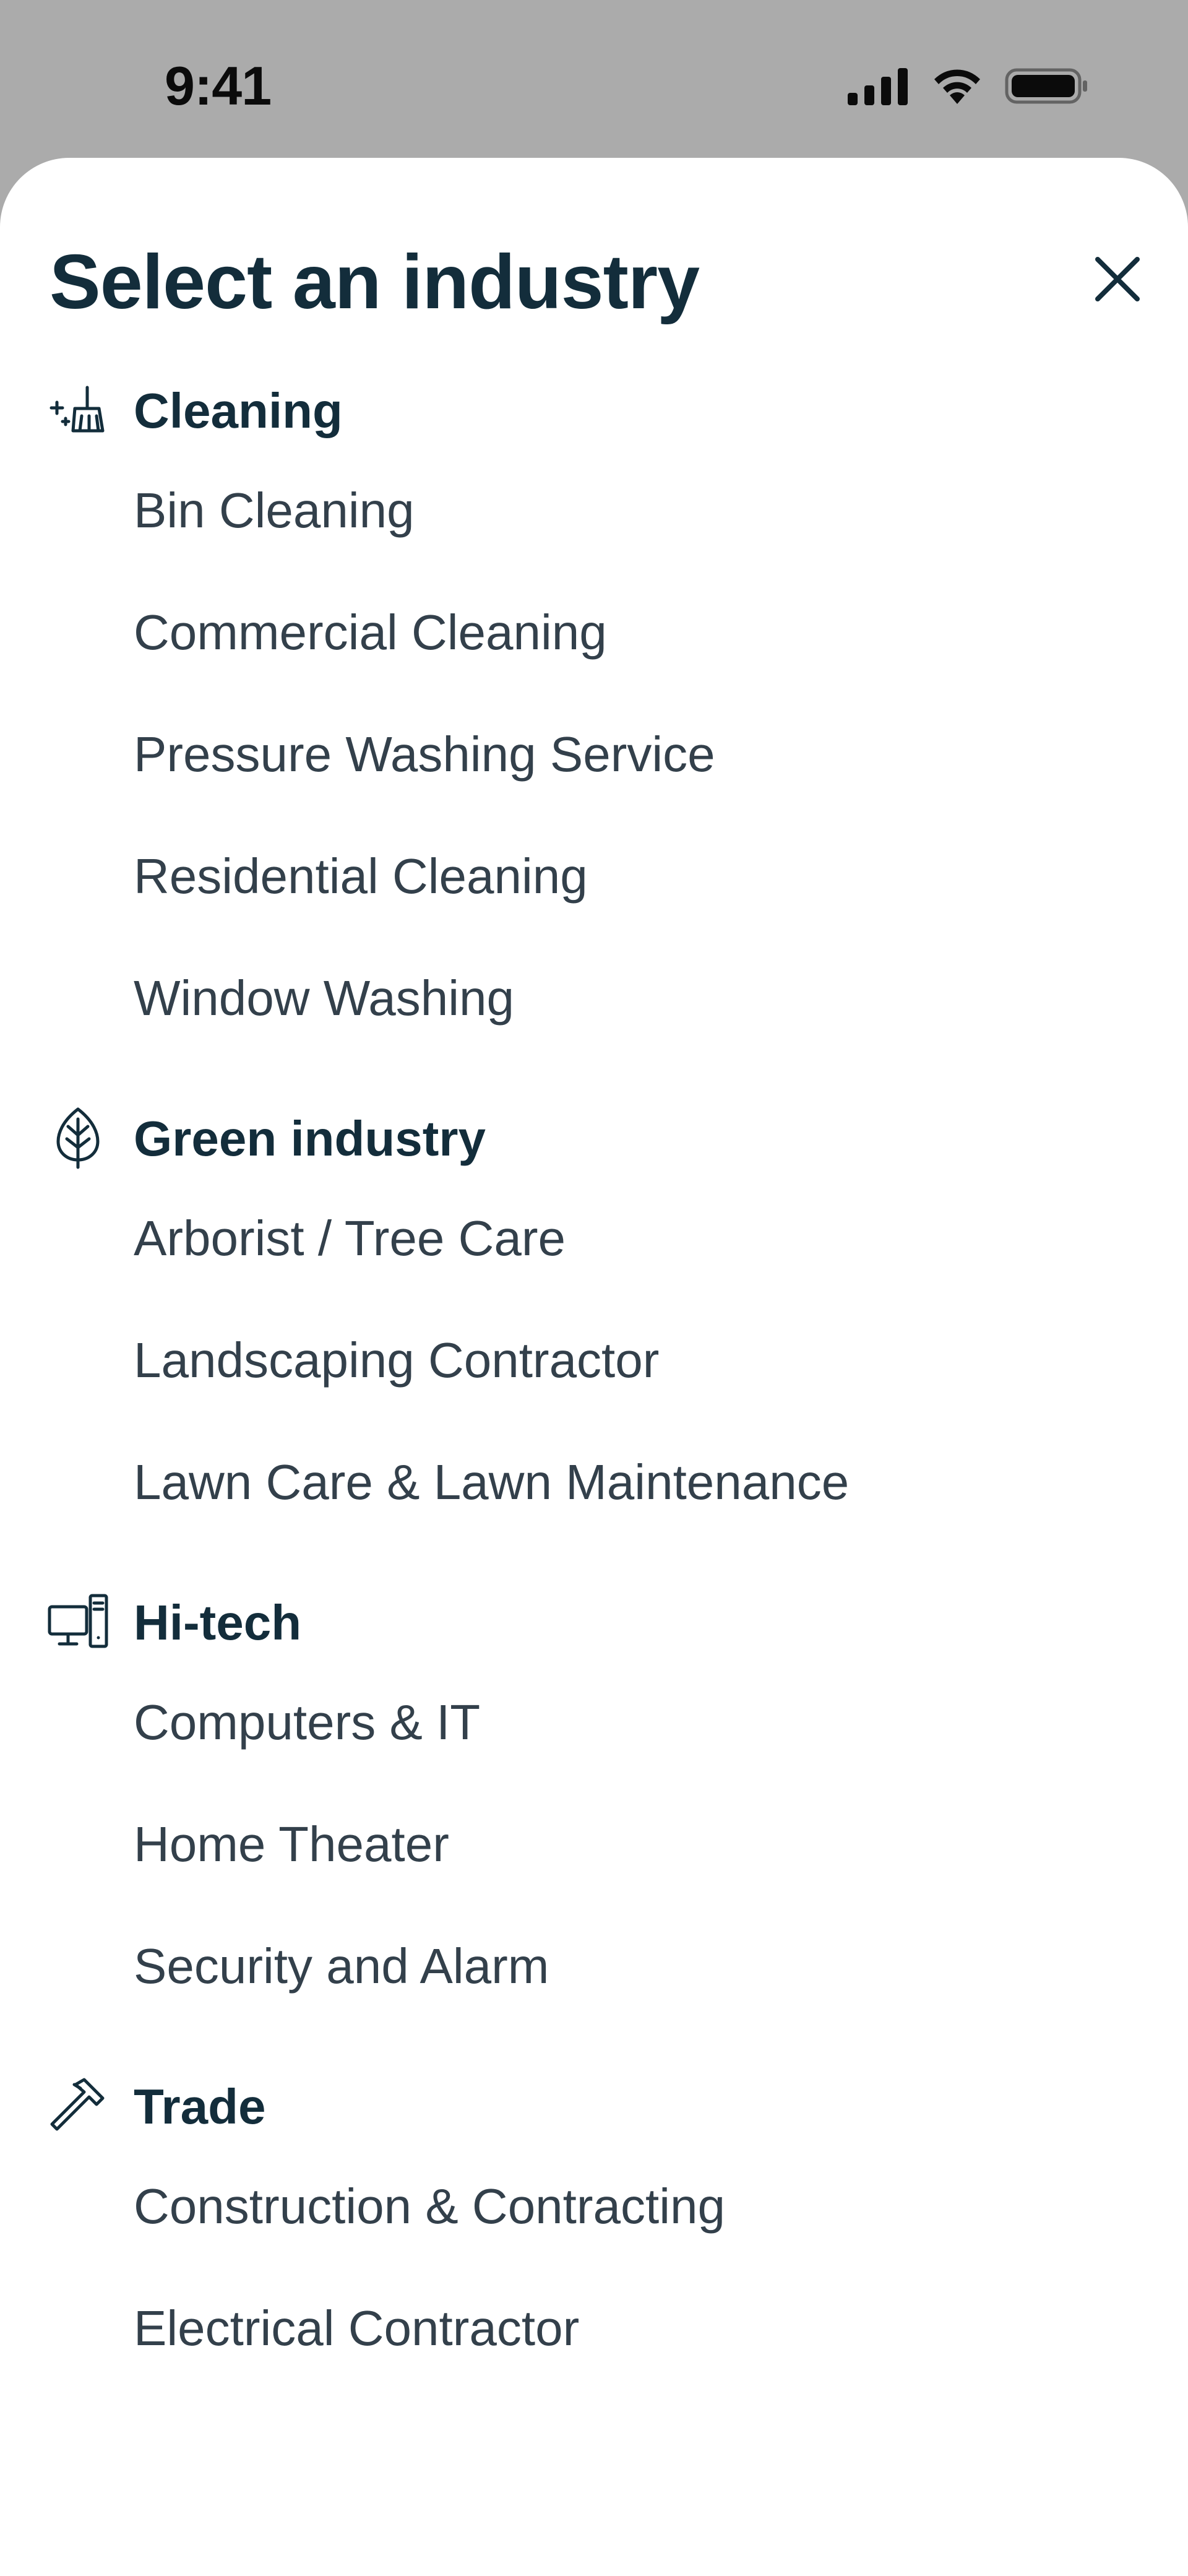  What do you see at coordinates (1046, 86) in the screenshot?
I see `battery-icon` at bounding box center [1046, 86].